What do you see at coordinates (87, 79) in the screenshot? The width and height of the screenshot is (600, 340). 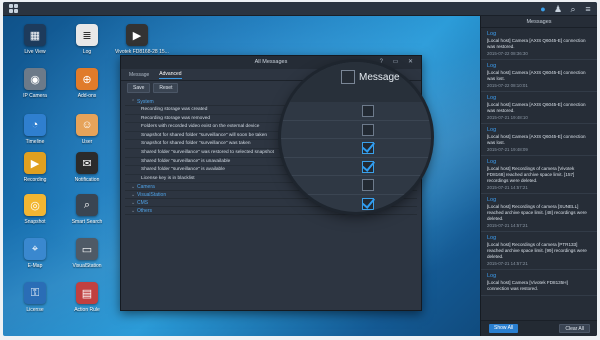 I see `app-icon: ⊕` at bounding box center [87, 79].